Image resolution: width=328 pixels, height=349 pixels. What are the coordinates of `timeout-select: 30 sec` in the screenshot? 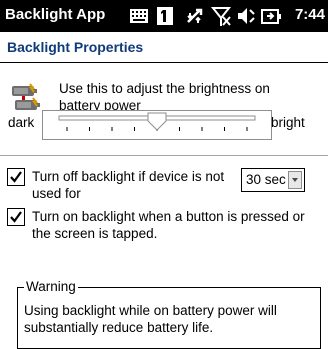 It's located at (273, 180).